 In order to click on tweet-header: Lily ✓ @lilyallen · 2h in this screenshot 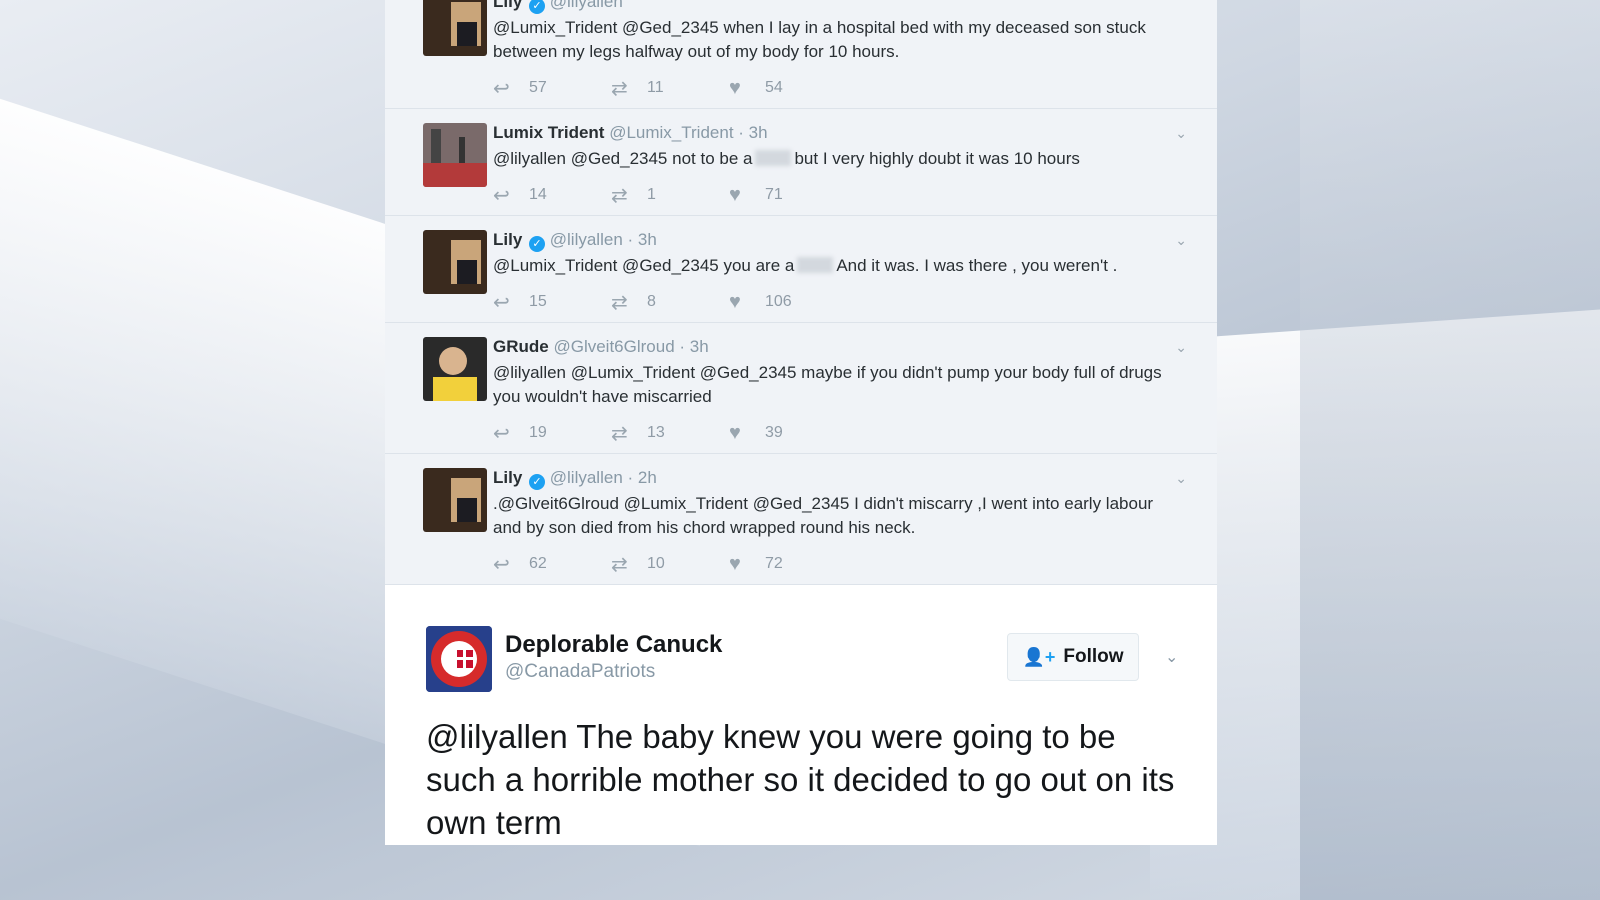, I will do `click(835, 478)`.